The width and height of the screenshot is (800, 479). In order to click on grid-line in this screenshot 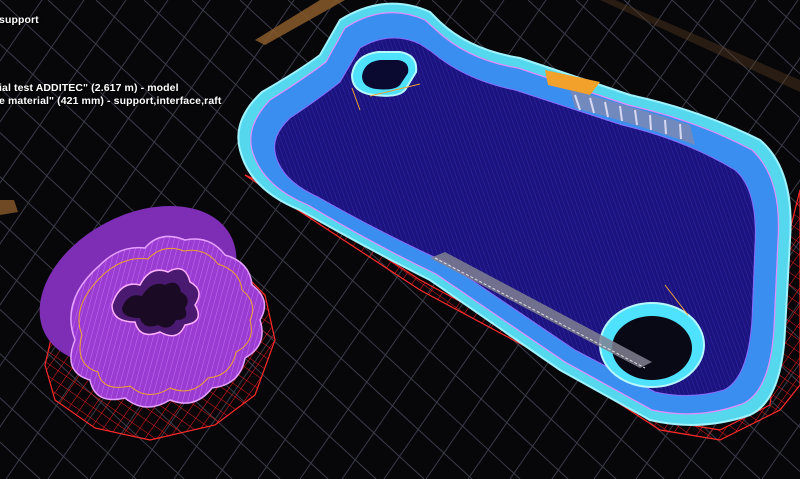, I will do `click(21, 31)`.